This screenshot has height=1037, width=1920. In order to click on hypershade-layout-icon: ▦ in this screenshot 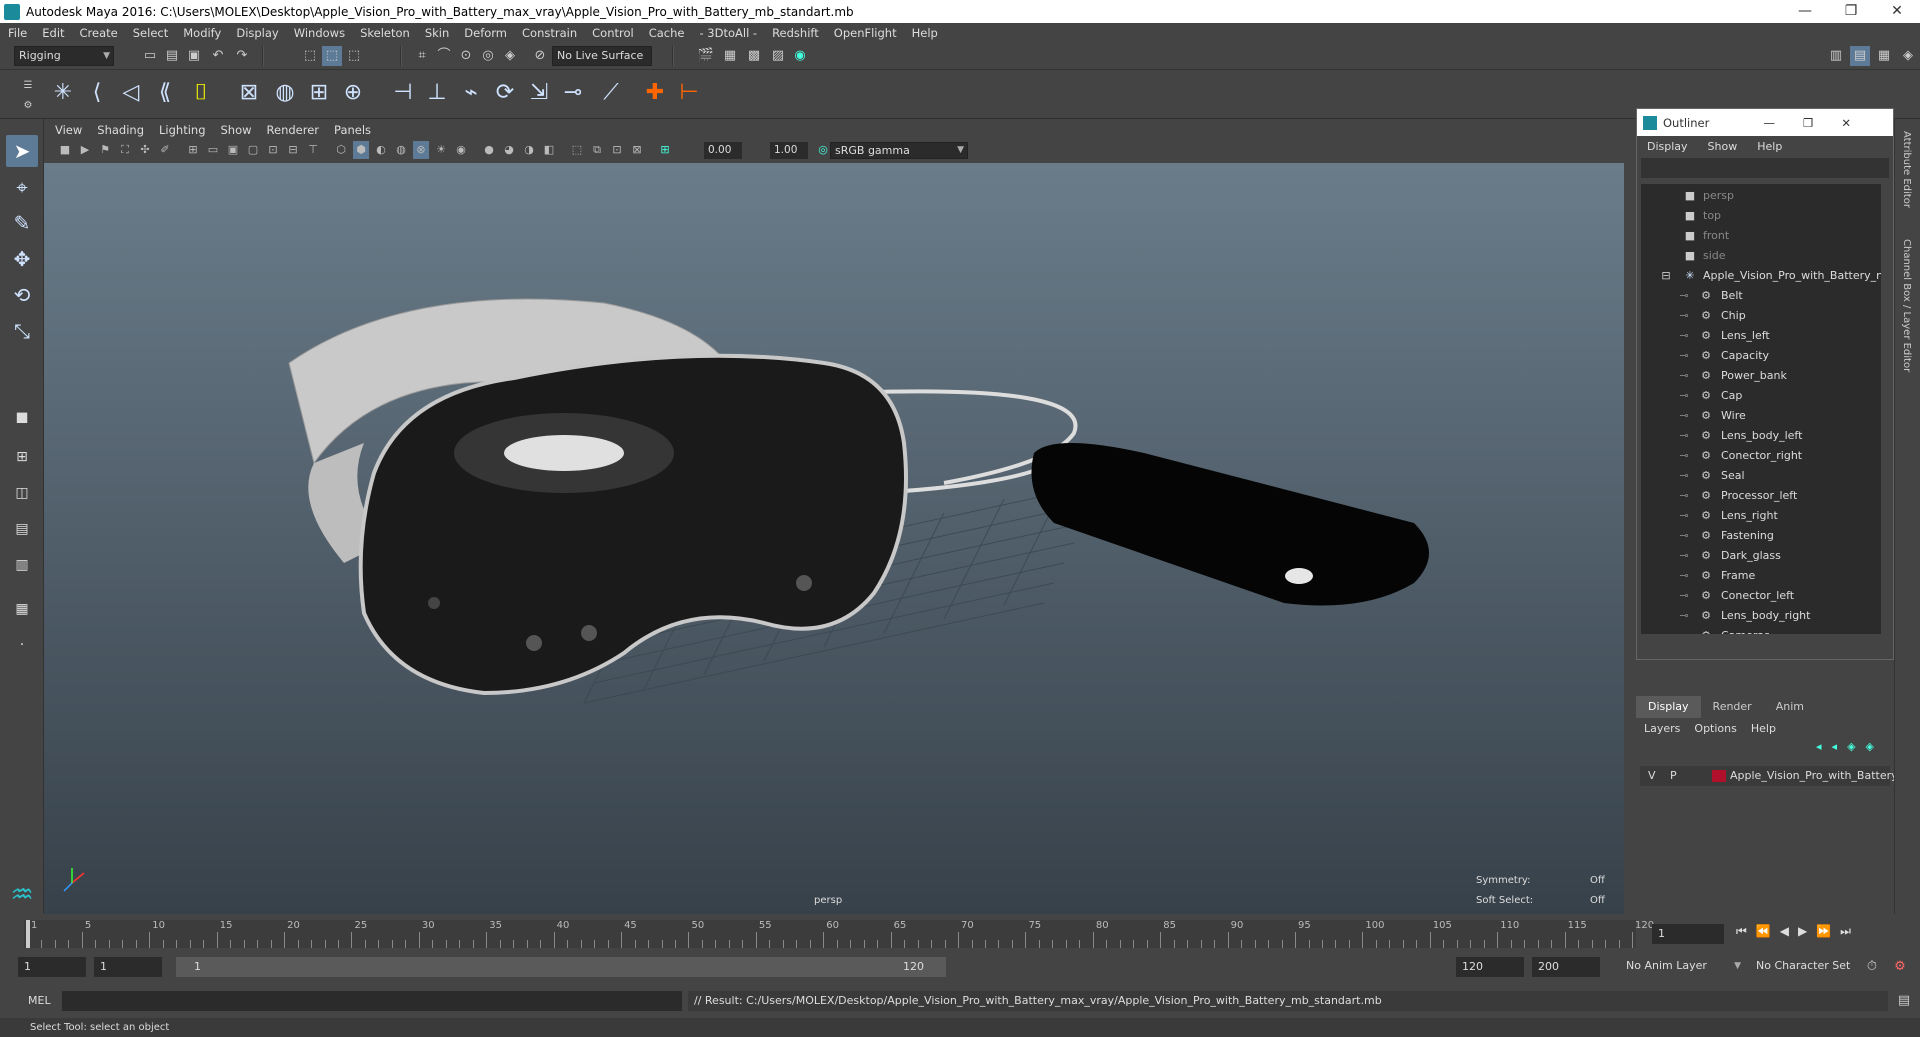, I will do `click(22, 609)`.